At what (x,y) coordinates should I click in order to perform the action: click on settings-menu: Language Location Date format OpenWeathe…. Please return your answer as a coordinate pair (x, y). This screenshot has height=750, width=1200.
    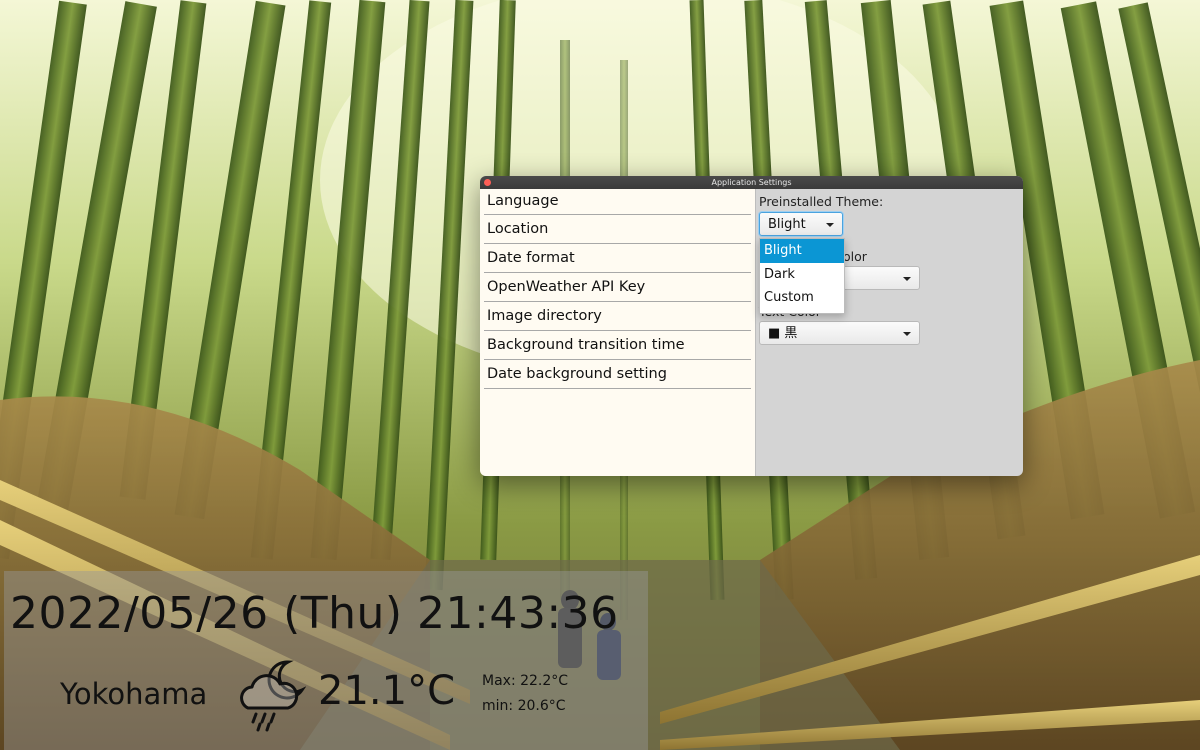
    Looking at the image, I should click on (618, 332).